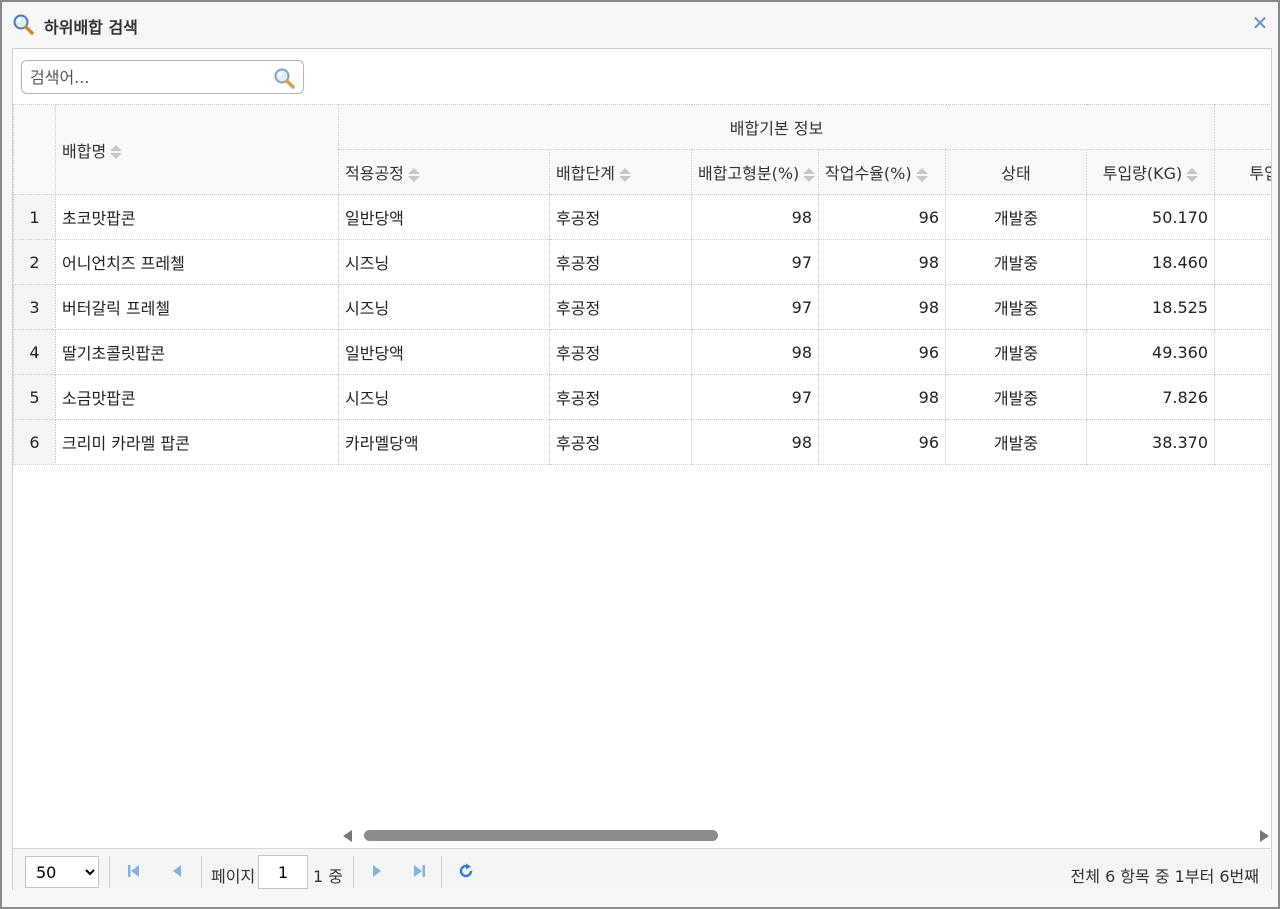 This screenshot has height=909, width=1280. Describe the element at coordinates (868, 173) in the screenshot. I see `column-header-label: 작업수율(%)` at that location.